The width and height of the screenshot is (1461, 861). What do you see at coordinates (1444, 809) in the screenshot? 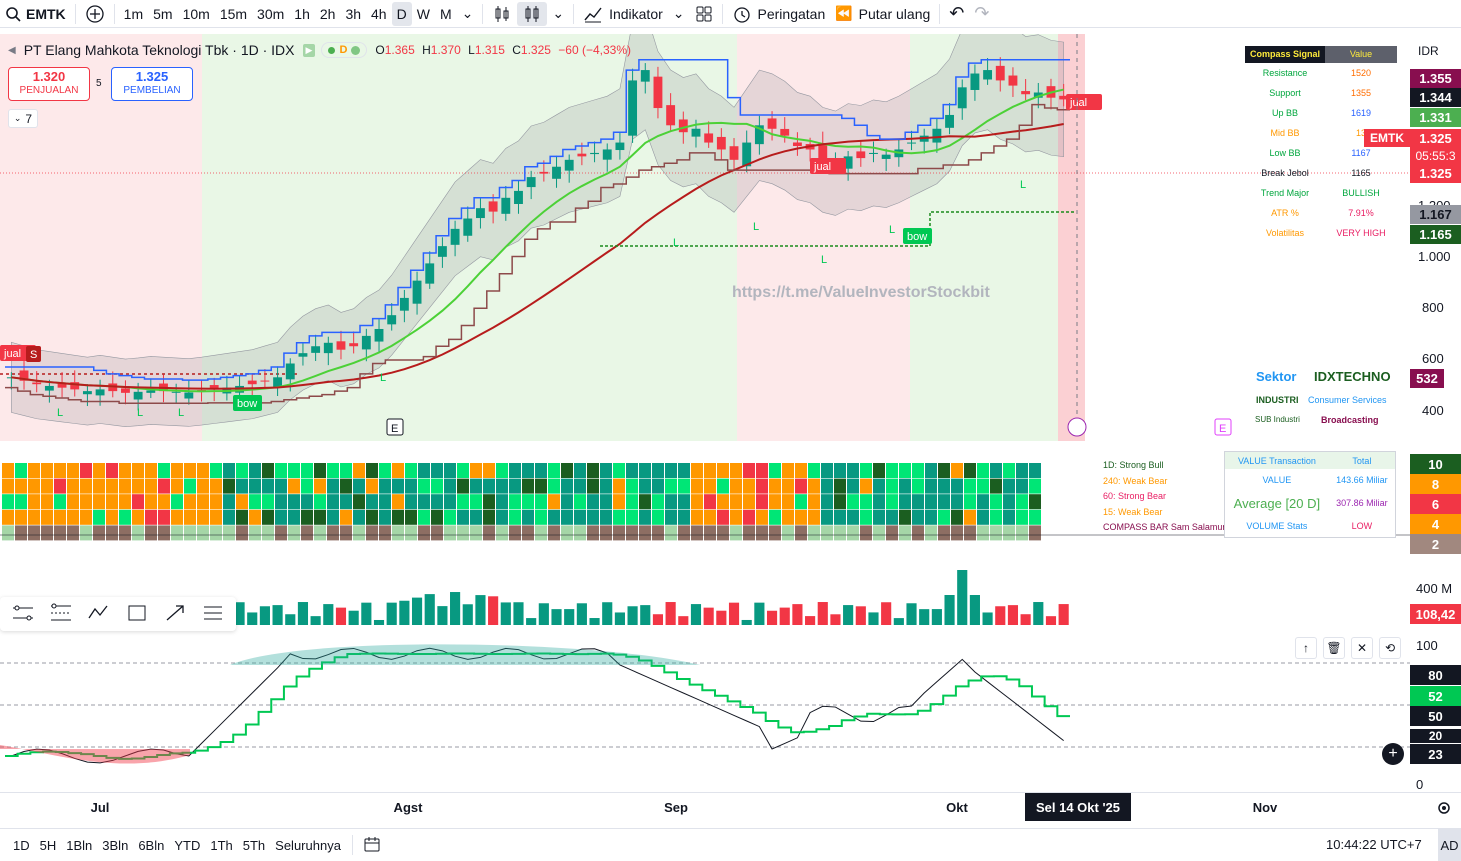
I see `gear-icon` at bounding box center [1444, 809].